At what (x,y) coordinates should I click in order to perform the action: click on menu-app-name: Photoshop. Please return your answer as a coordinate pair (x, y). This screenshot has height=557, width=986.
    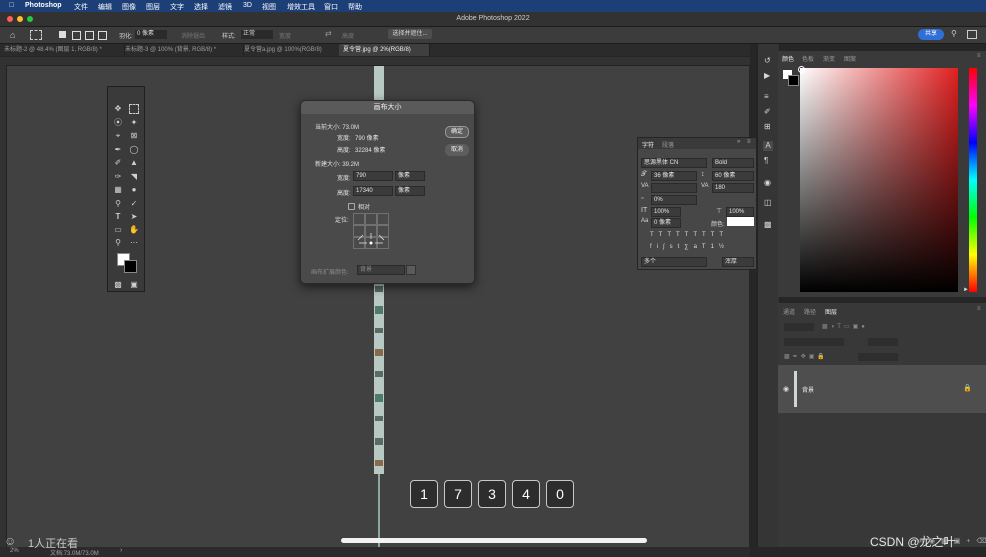
    Looking at the image, I should click on (43, 5).